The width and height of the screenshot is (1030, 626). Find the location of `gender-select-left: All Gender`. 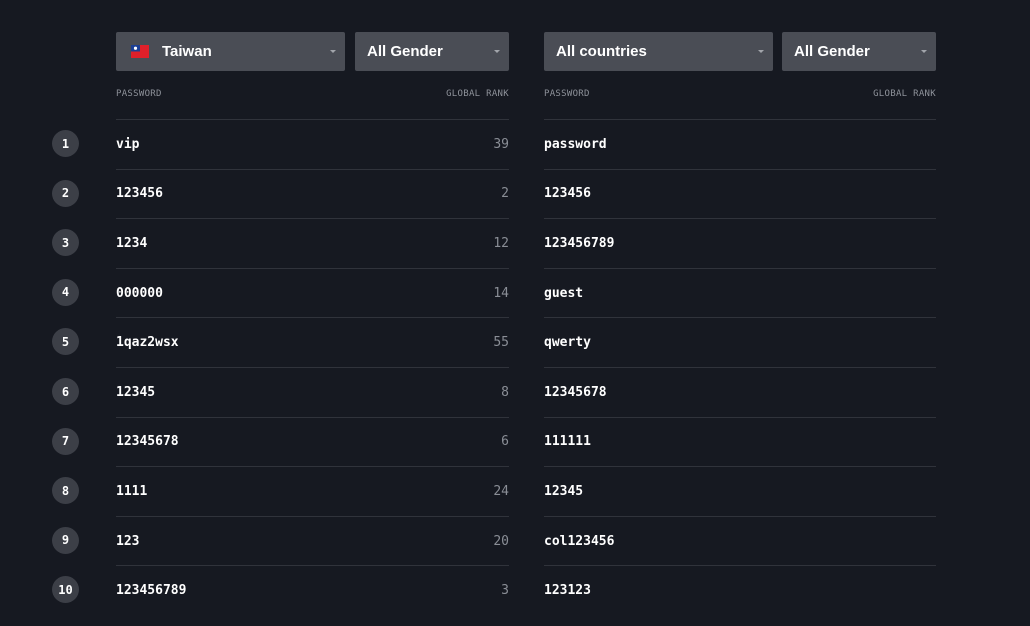

gender-select-left: All Gender is located at coordinates (432, 51).